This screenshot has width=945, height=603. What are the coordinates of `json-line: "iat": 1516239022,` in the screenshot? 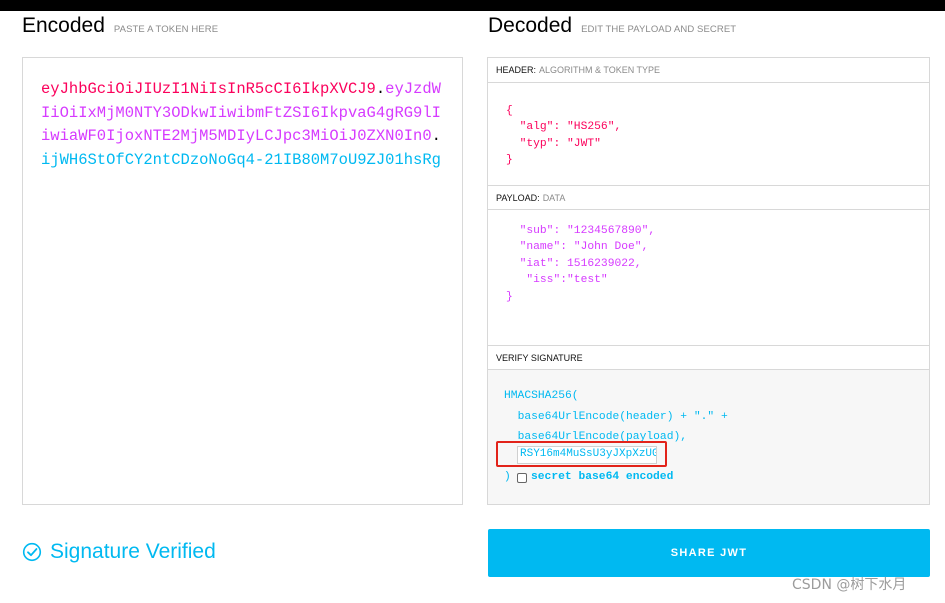 It's located at (580, 263).